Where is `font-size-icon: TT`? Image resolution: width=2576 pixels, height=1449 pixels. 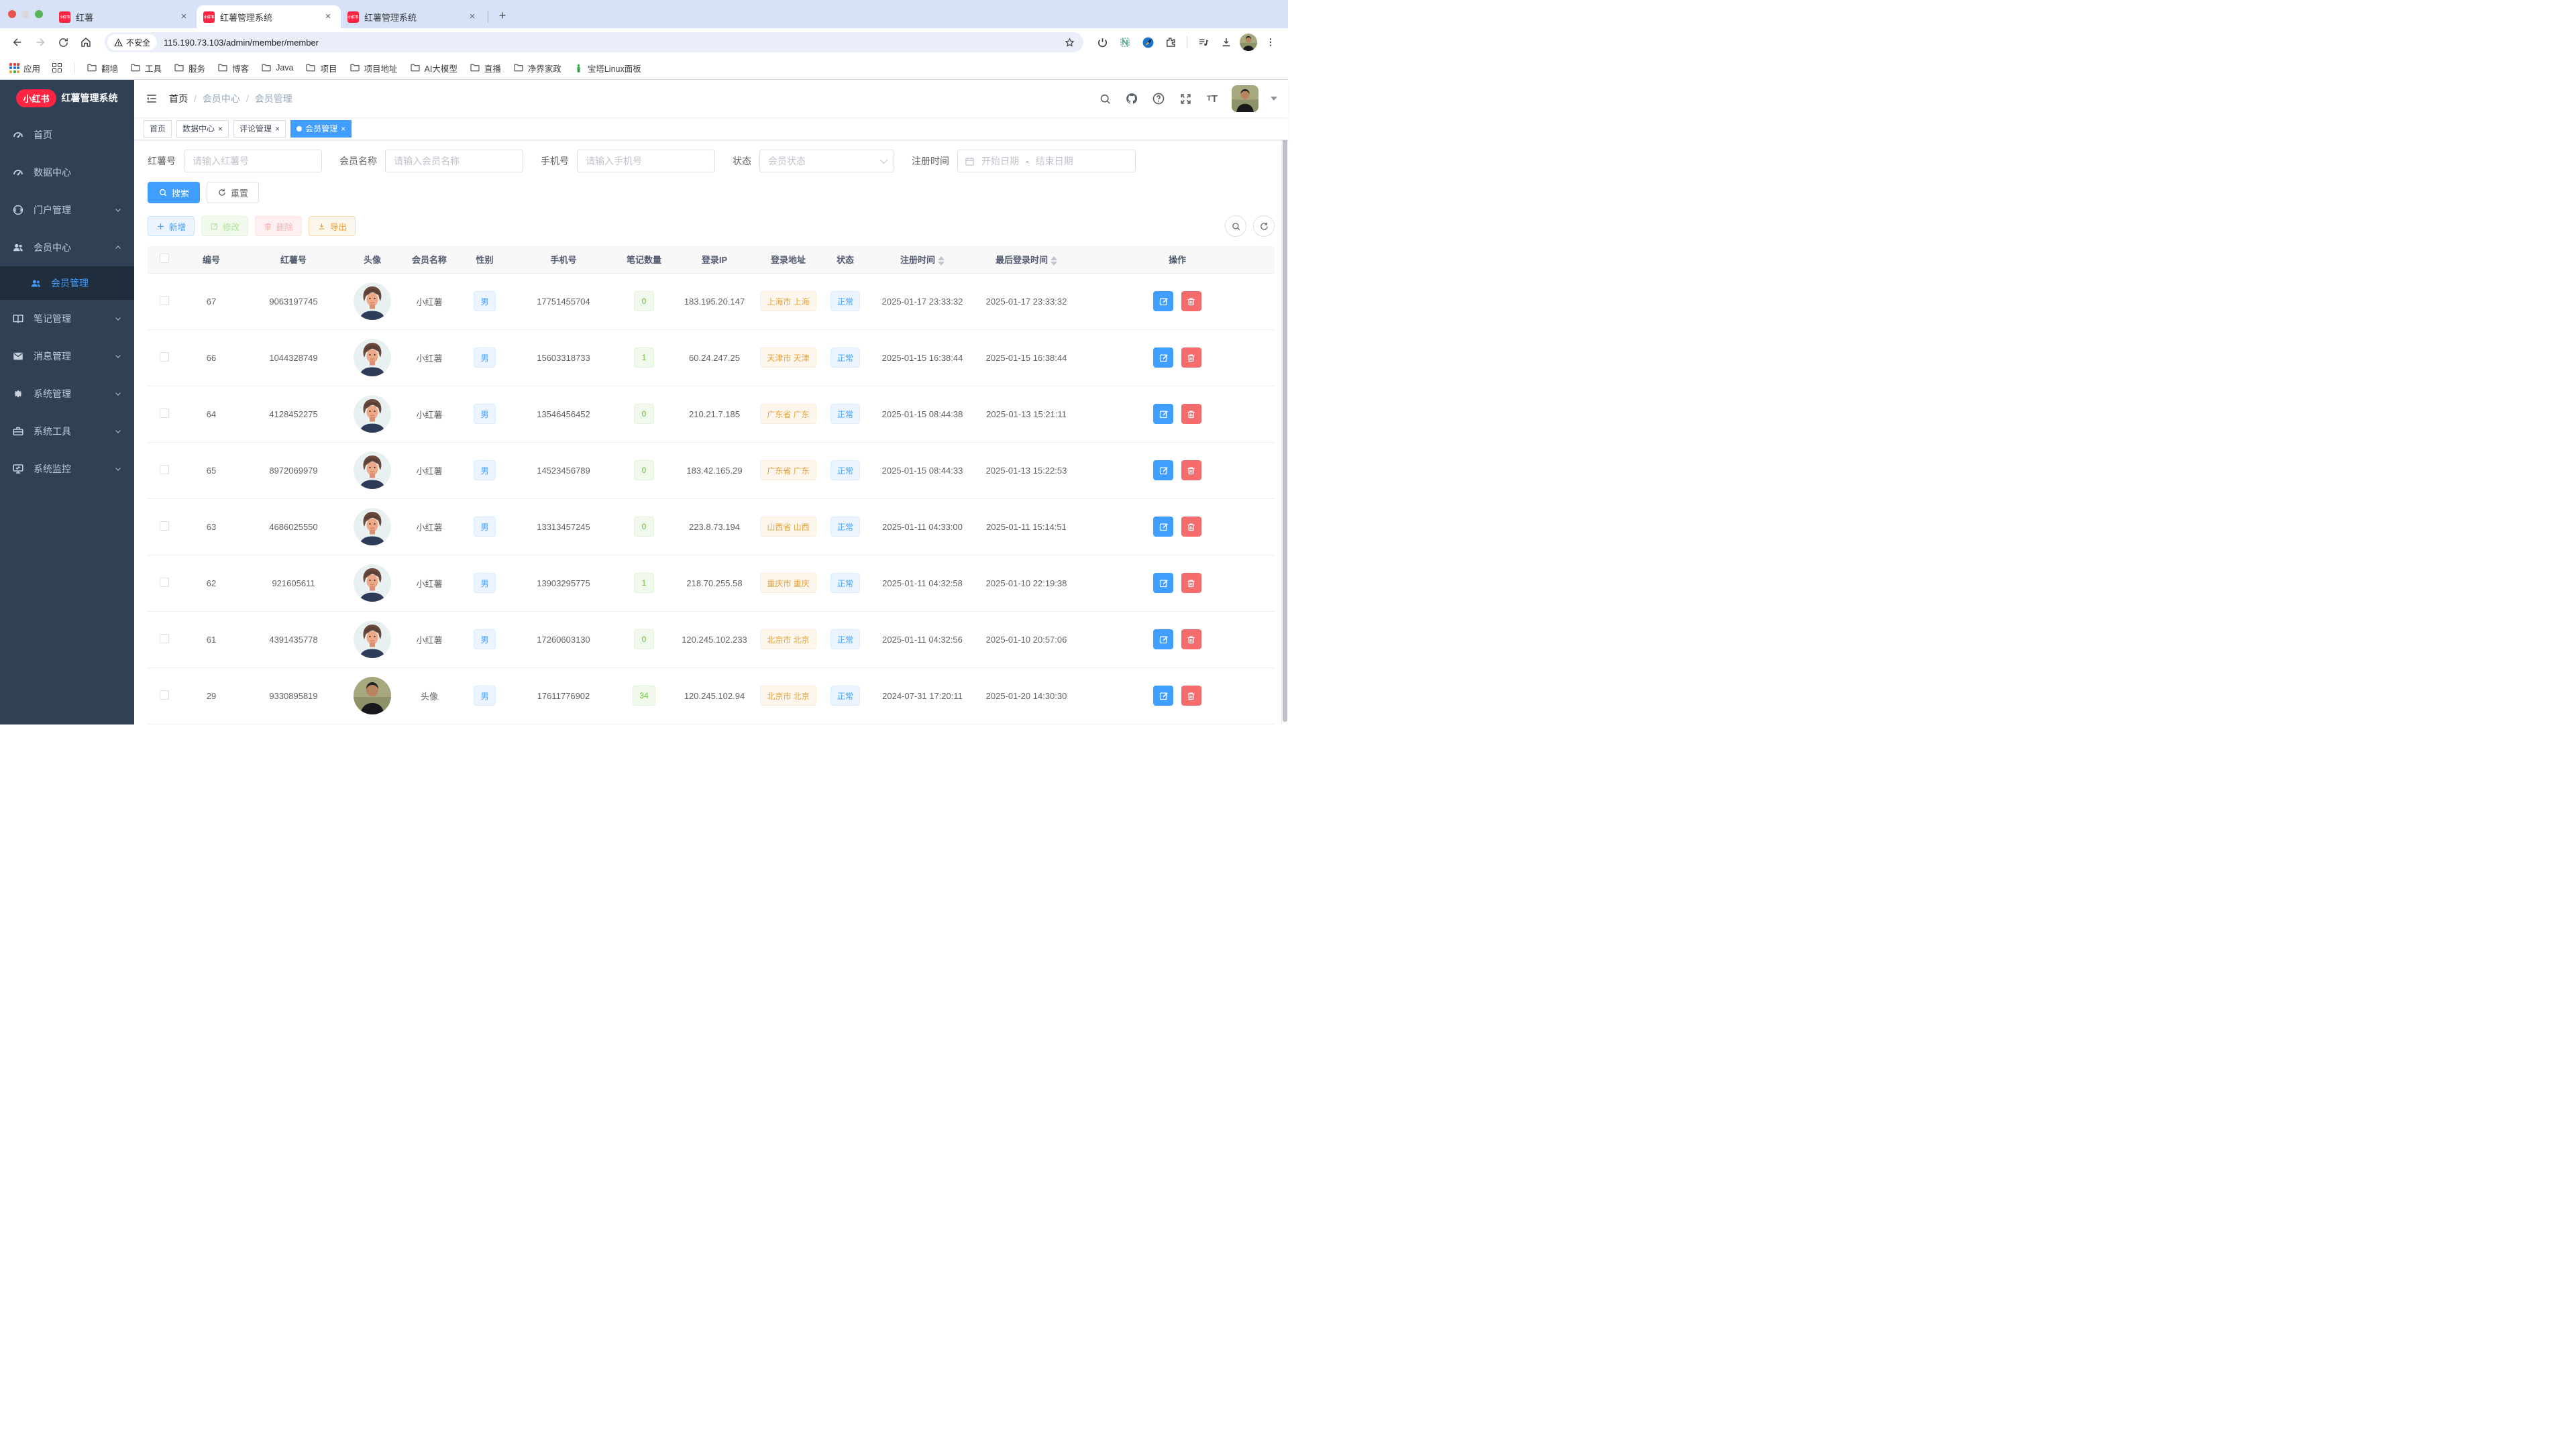 font-size-icon: TT is located at coordinates (1212, 98).